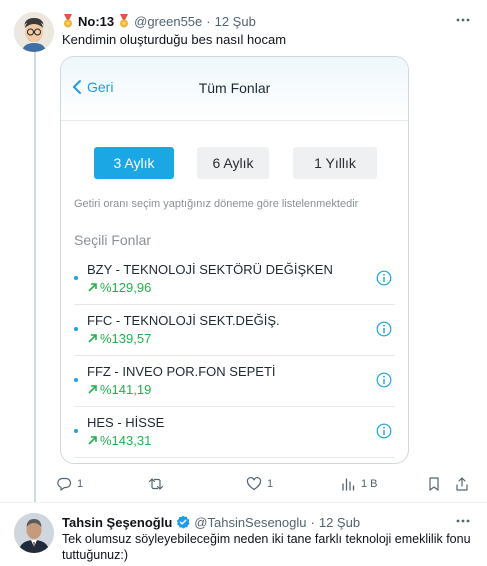 The image size is (487, 566). Describe the element at coordinates (134, 163) in the screenshot. I see `period-3-months: 3 Aylık` at that location.